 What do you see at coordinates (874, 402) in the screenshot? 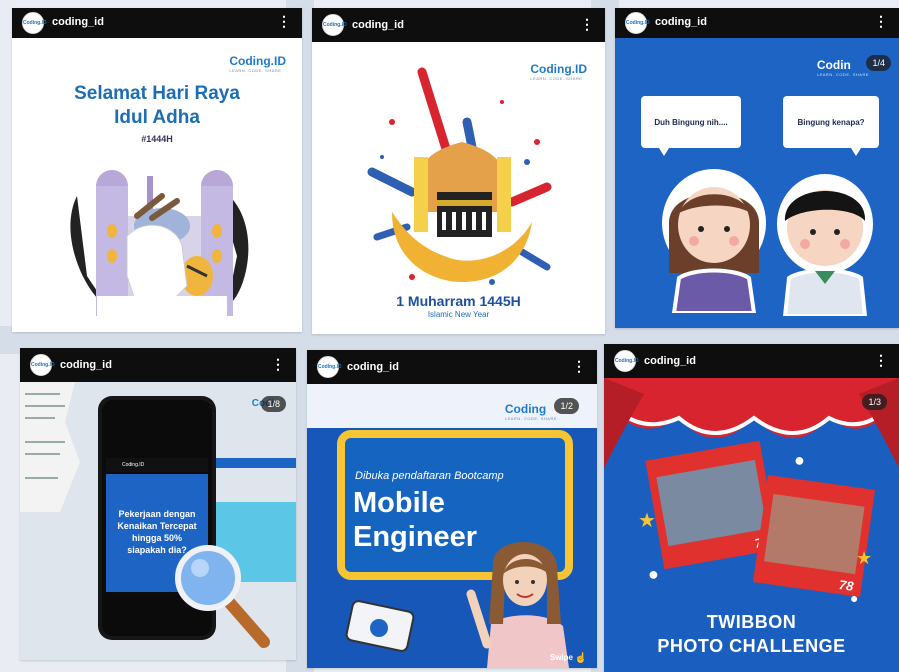
I see `page-indicator: 1/3` at bounding box center [874, 402].